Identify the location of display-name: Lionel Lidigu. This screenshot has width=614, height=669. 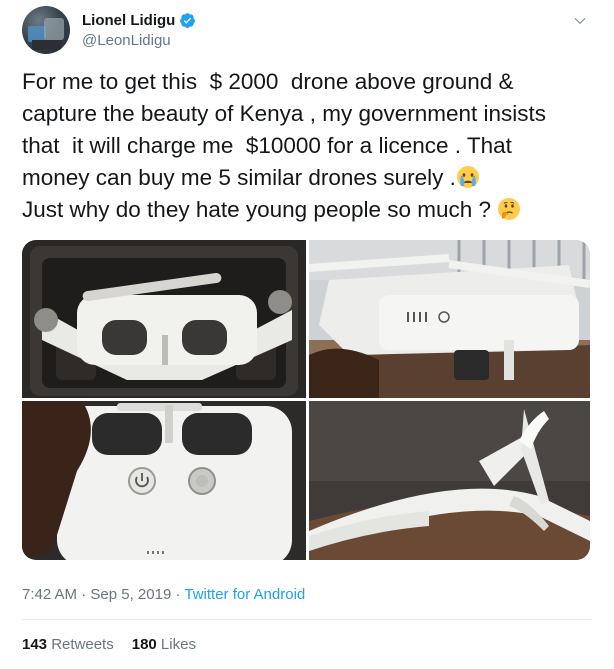
(128, 20).